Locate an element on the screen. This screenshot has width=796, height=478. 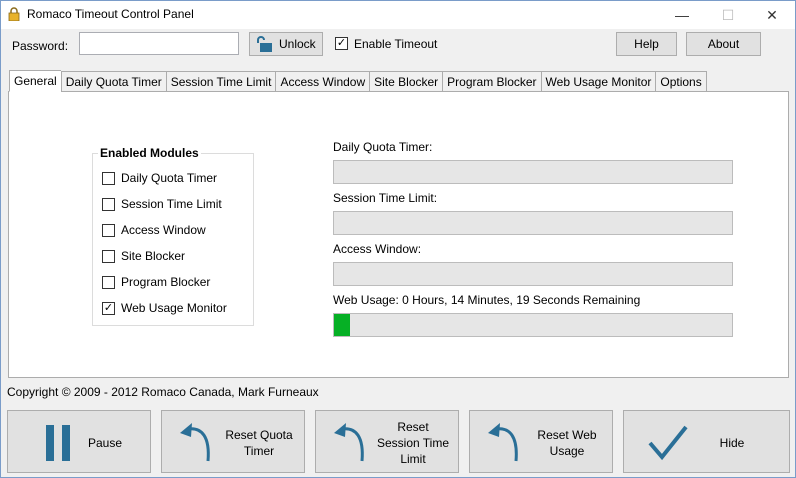
tab-session-time-limit: Session Time Limit is located at coordinates (220, 81).